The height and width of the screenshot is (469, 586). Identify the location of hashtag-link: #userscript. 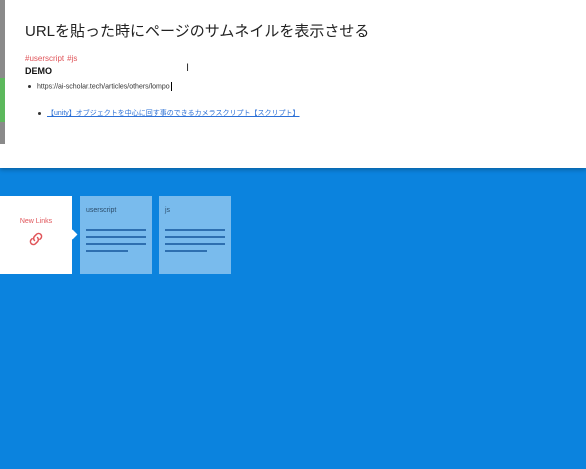
(44, 58).